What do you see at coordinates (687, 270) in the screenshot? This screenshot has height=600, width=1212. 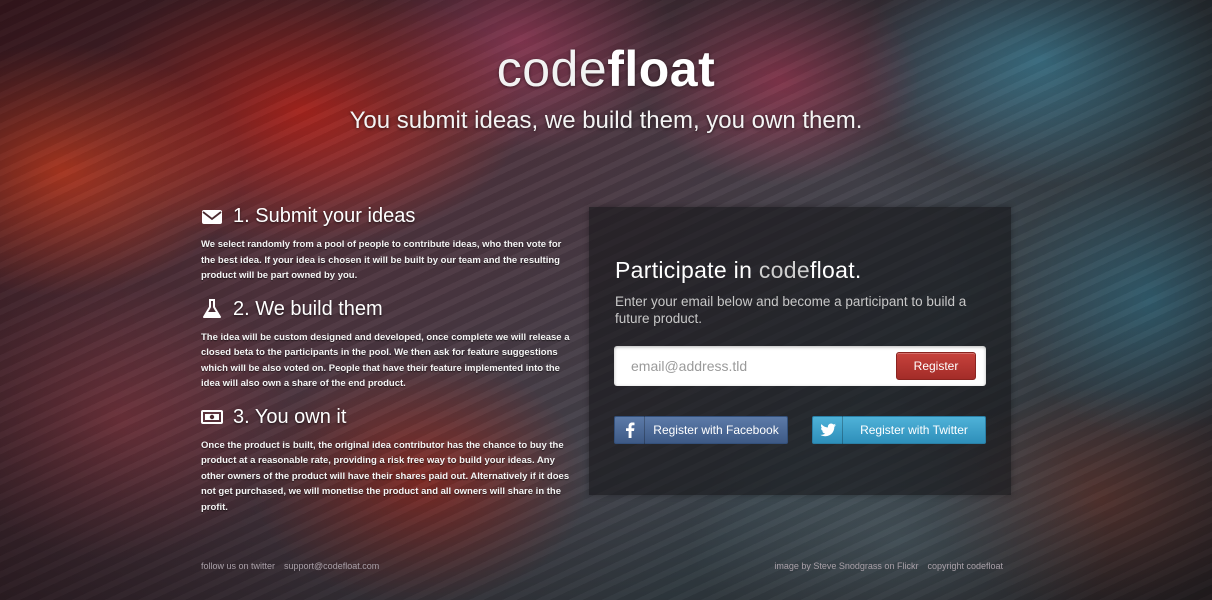 I see `panel-title-prefix: Participate in` at bounding box center [687, 270].